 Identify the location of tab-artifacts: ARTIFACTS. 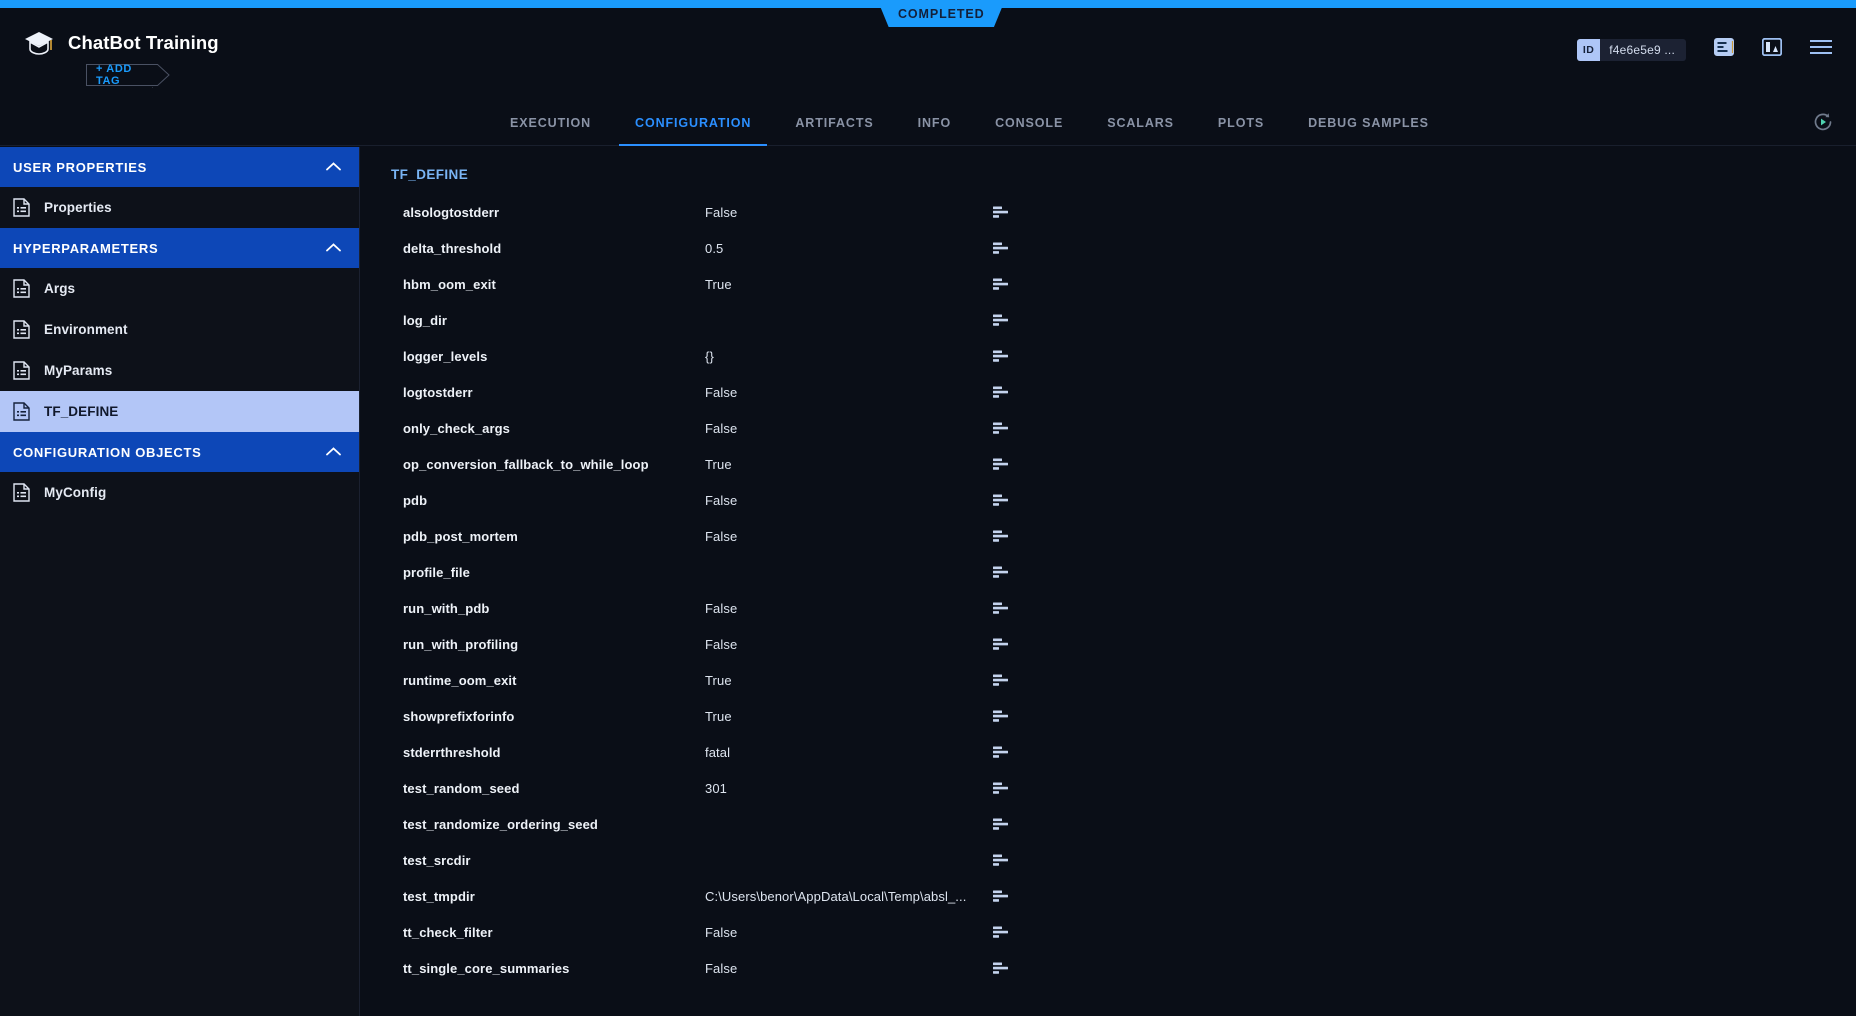
(834, 123).